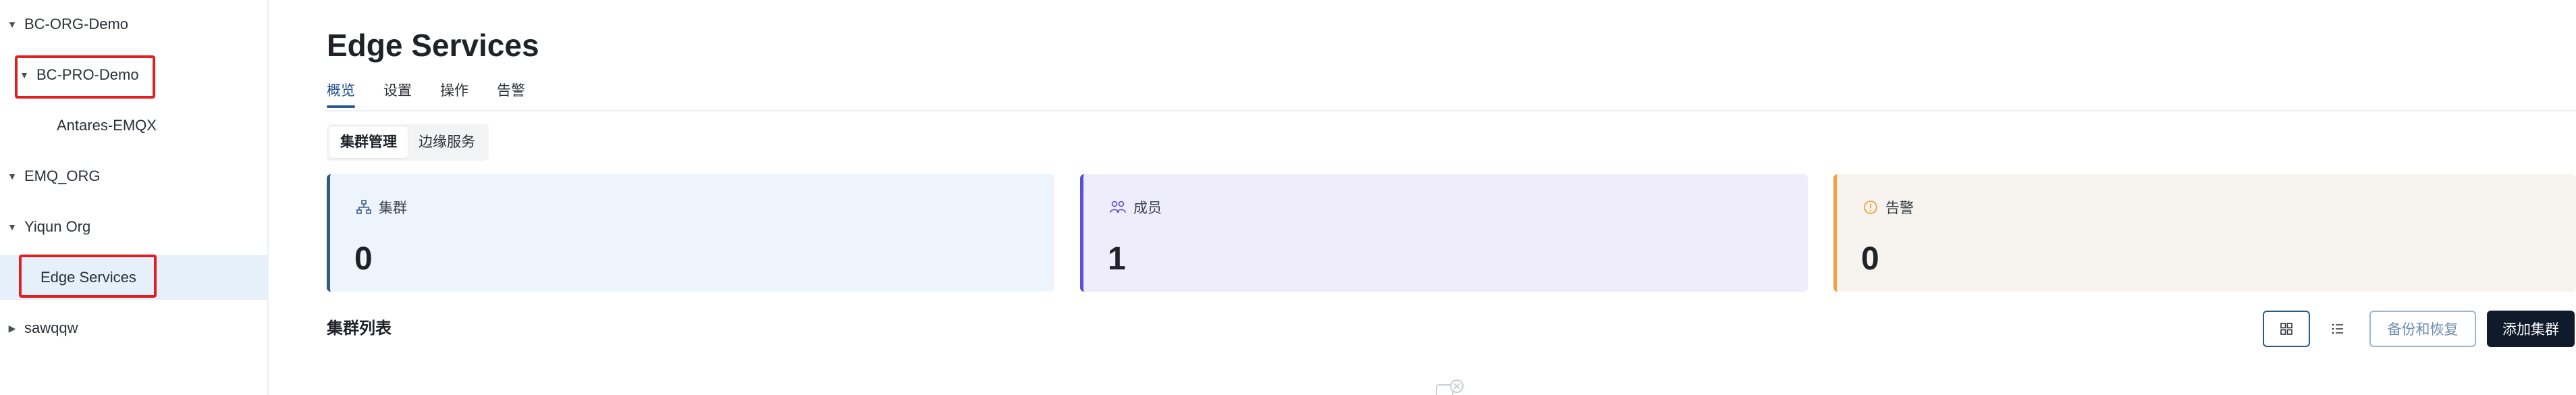 This screenshot has width=2576, height=395. Describe the element at coordinates (511, 94) in the screenshot. I see `tab-alerts: 告警` at that location.